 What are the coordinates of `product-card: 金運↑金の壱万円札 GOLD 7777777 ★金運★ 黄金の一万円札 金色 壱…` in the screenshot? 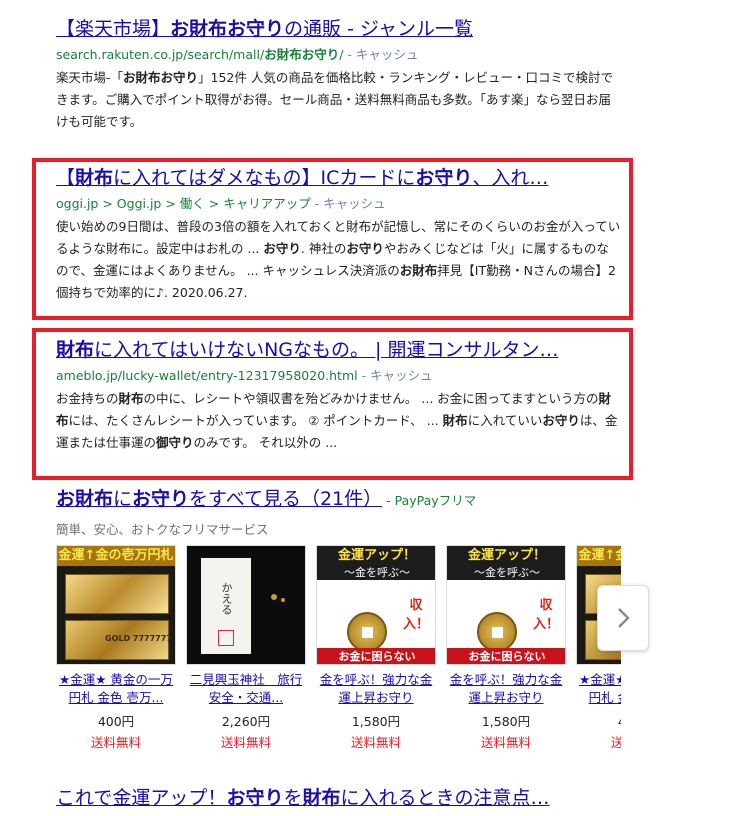 It's located at (116, 648).